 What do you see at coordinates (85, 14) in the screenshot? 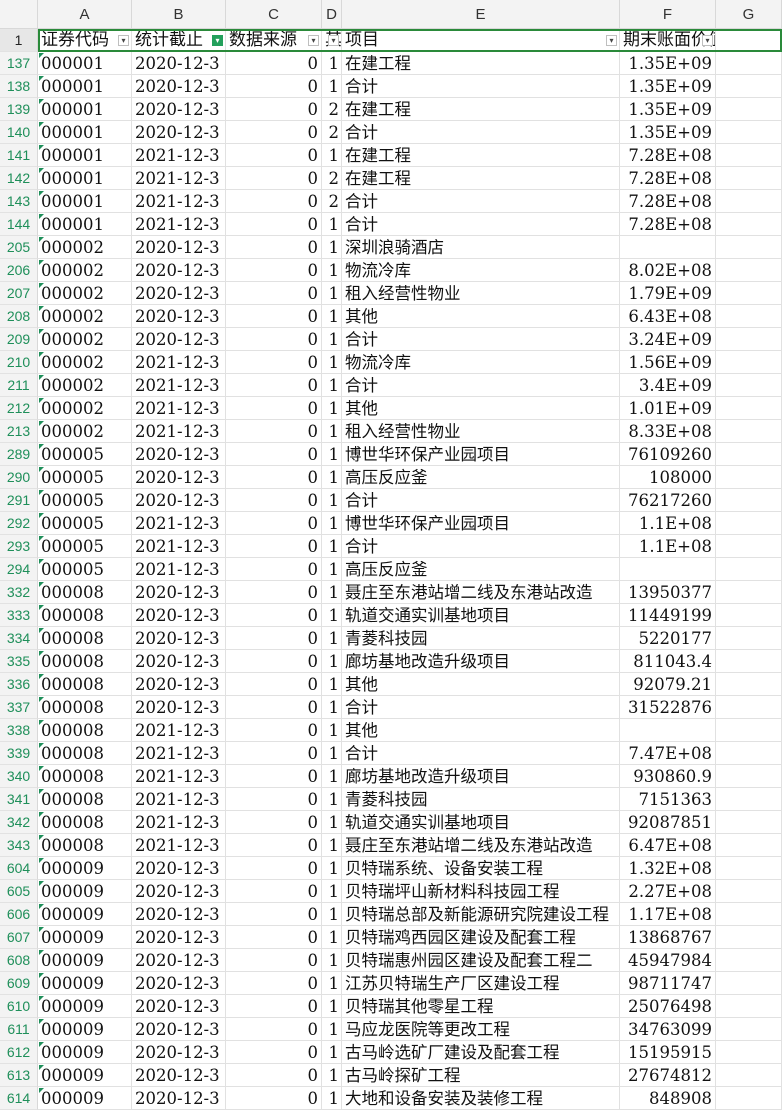
I see `column-header-a: A` at bounding box center [85, 14].